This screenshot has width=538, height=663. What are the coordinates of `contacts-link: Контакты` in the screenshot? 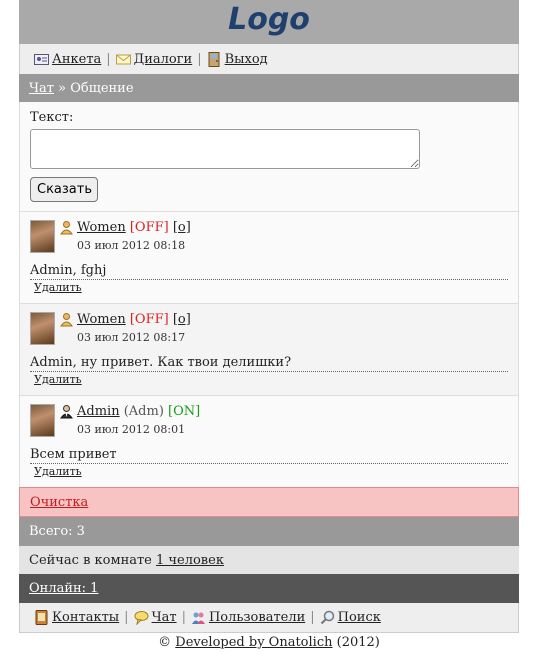 It's located at (85, 617).